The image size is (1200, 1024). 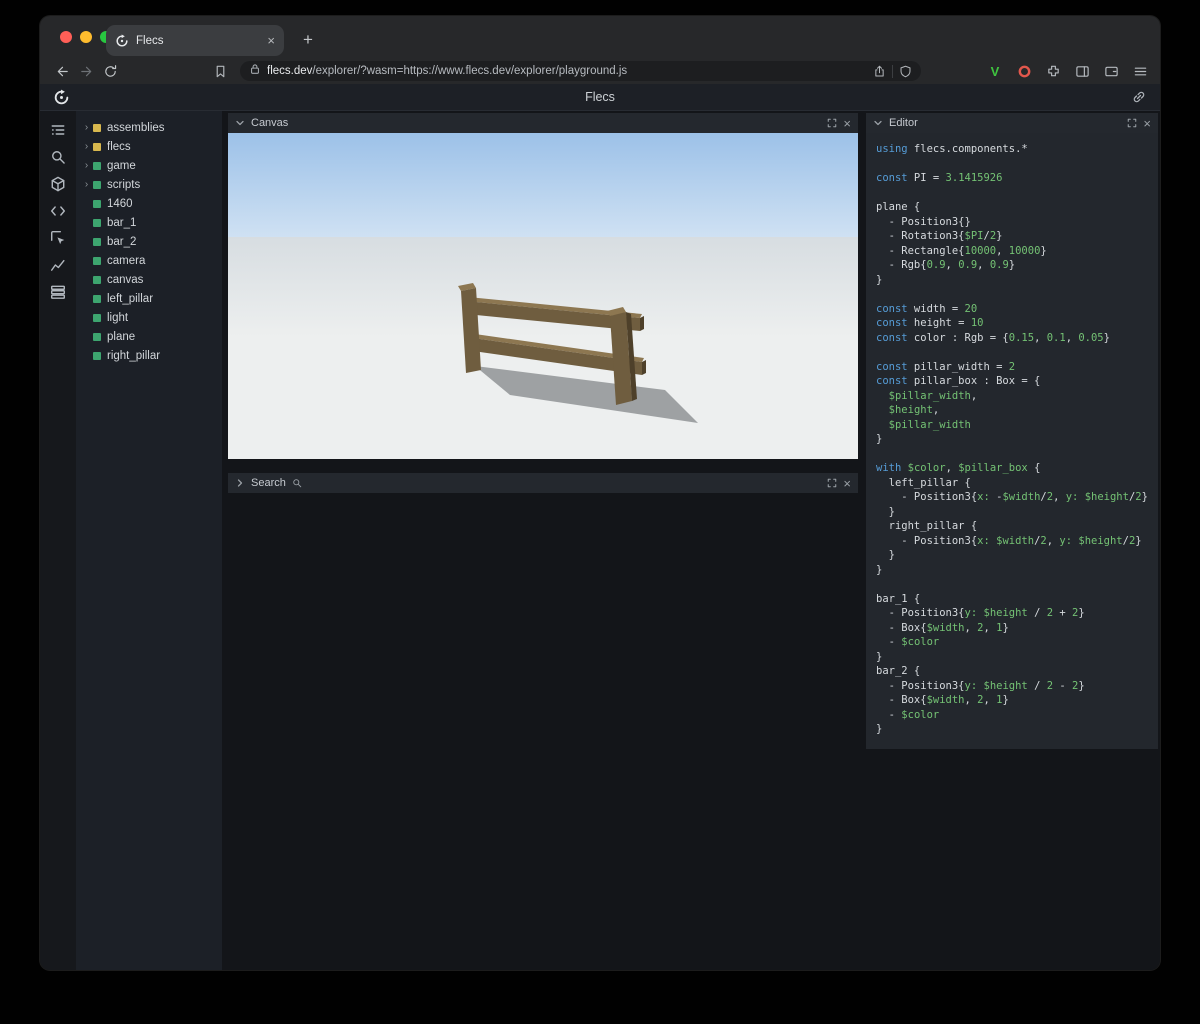 What do you see at coordinates (149, 355) in the screenshot?
I see `tree-item-right_pillar: right_pillar` at bounding box center [149, 355].